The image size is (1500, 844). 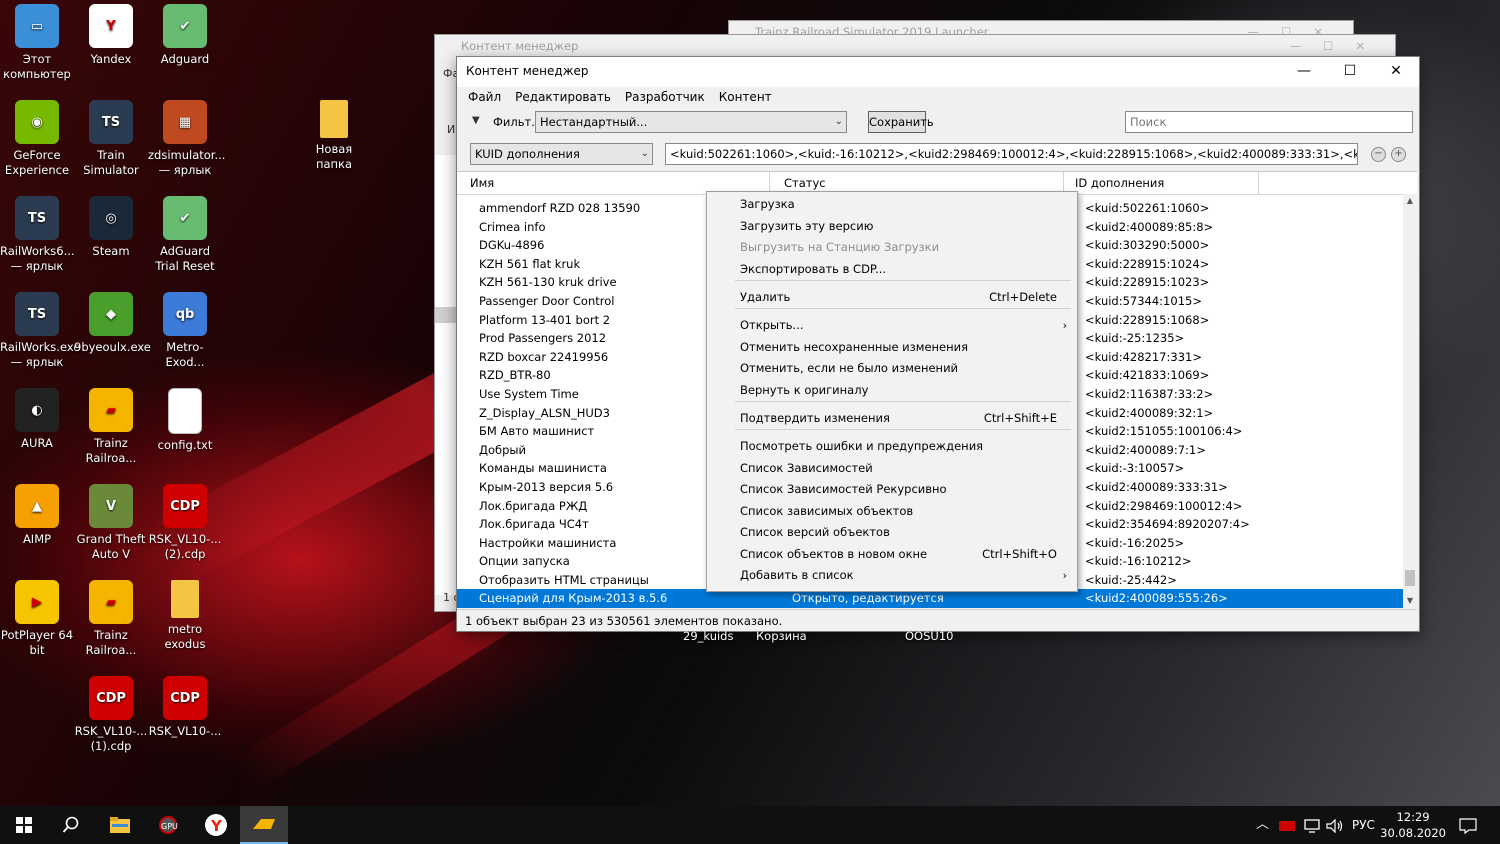 I want to click on desktop-icon: metro exodus, so click(x=185, y=616).